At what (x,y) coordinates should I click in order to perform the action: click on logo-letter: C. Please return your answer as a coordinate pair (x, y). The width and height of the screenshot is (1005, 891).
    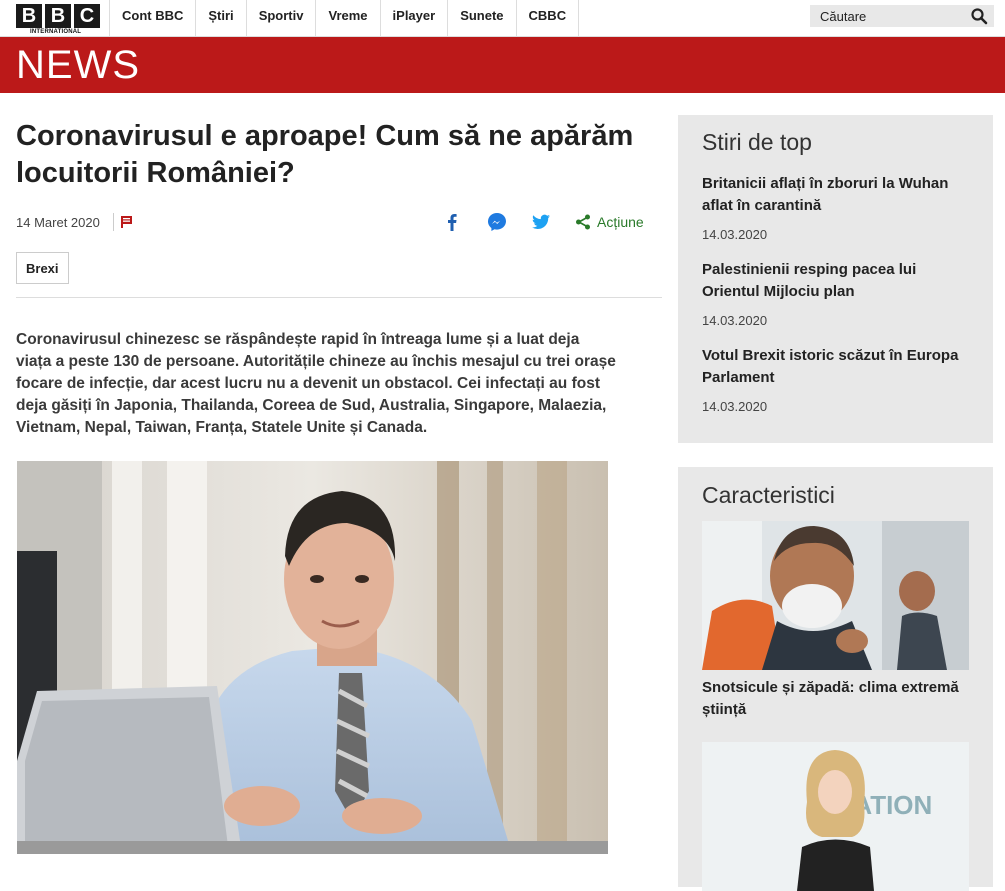
    Looking at the image, I should click on (87, 16).